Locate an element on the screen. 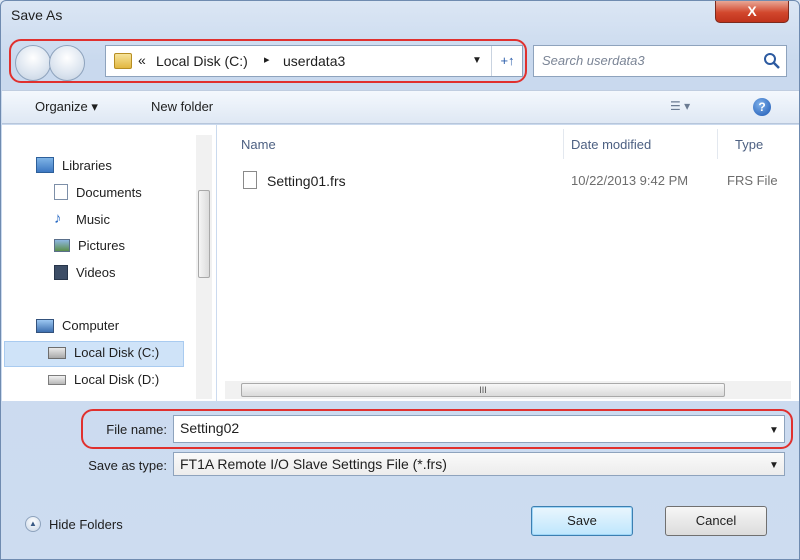  file-name-label: File name: is located at coordinates (136, 429).